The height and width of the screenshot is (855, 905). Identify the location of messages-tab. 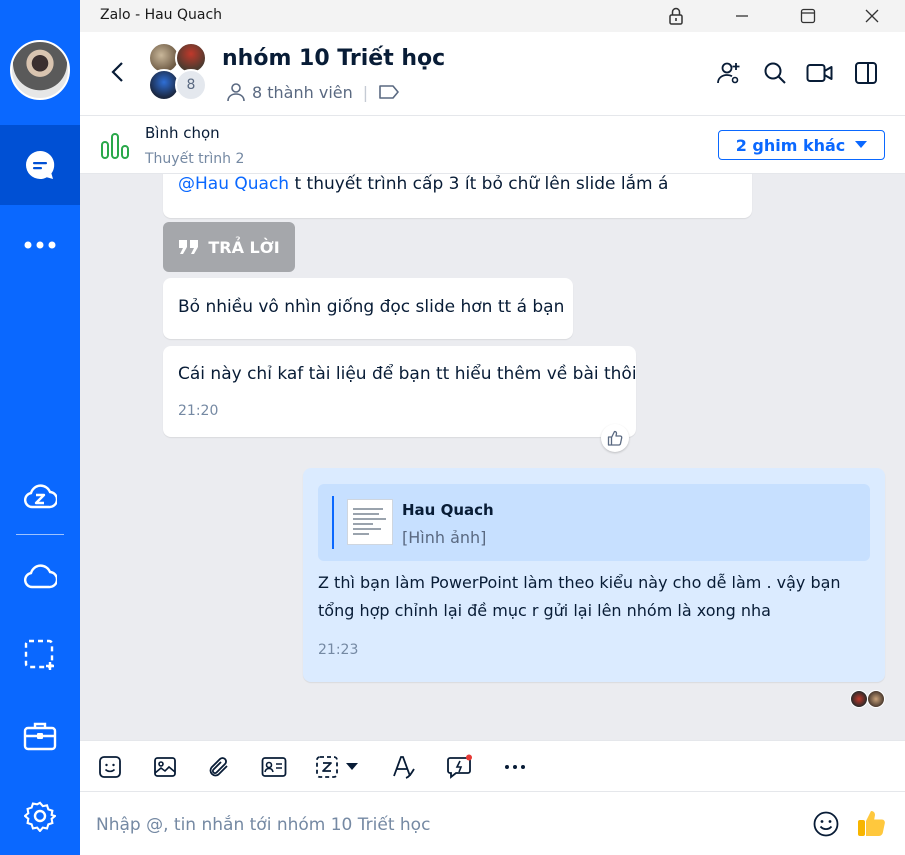
(40, 165).